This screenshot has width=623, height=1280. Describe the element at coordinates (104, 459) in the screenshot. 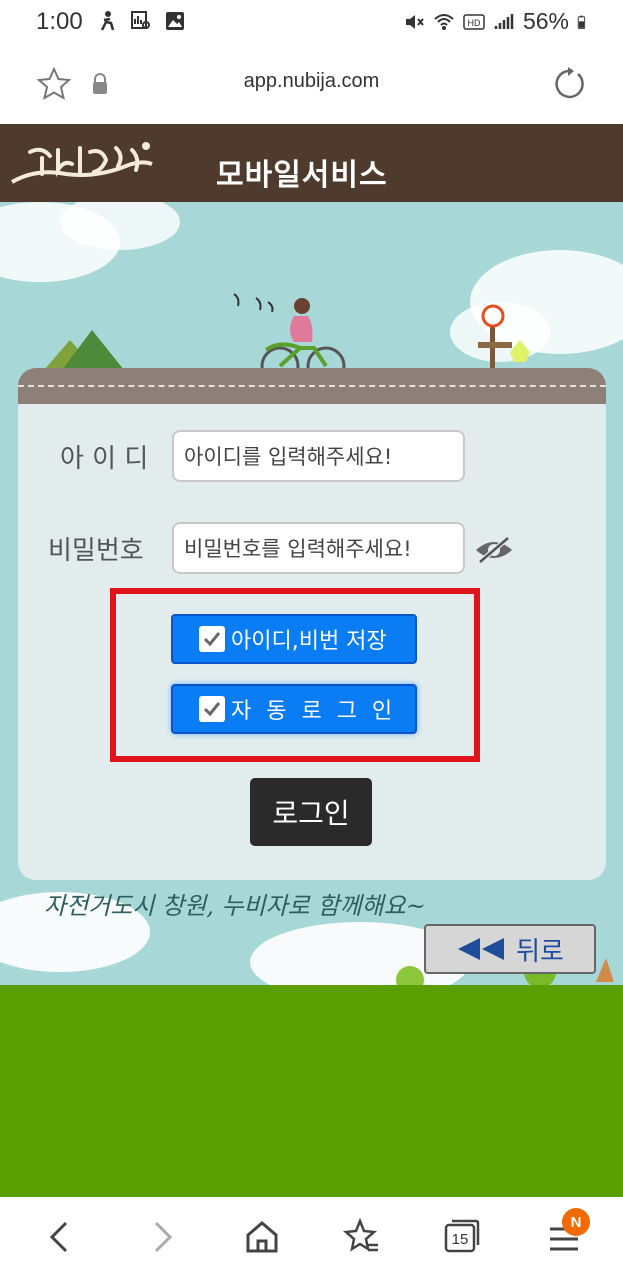

I see `id-label: 아 이 디` at that location.